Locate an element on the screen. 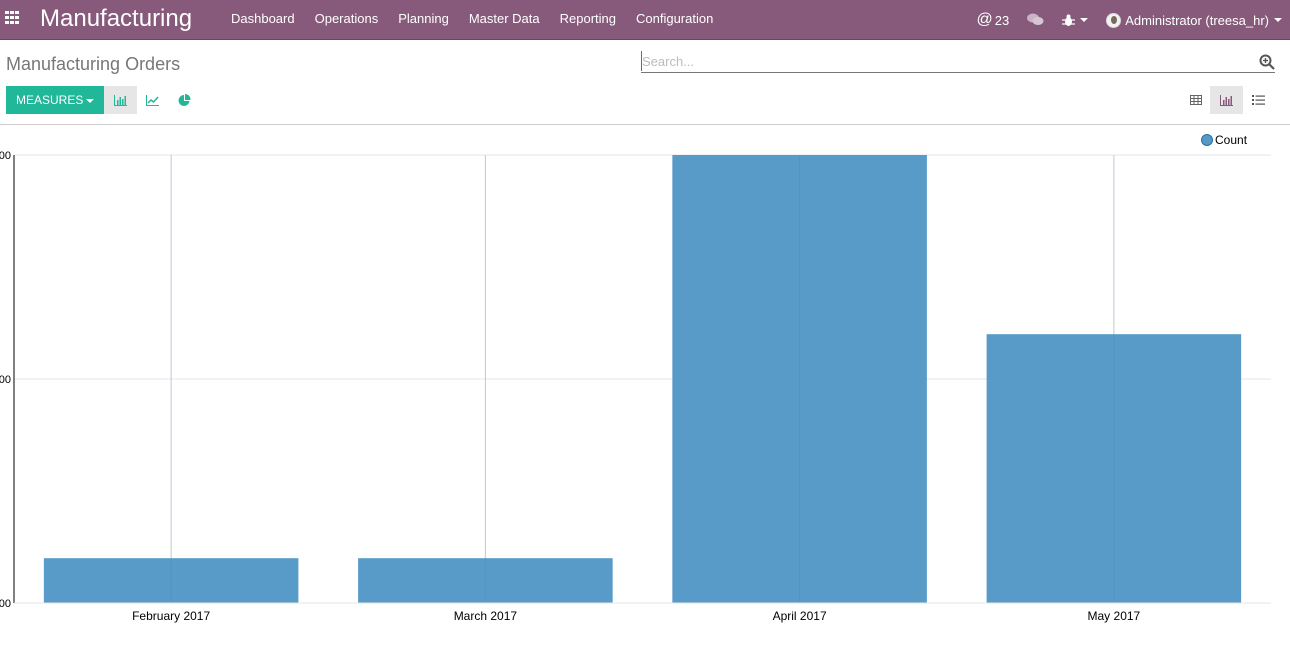  control-panel: Manufacturing Orders MEASURES is located at coordinates (645, 83).